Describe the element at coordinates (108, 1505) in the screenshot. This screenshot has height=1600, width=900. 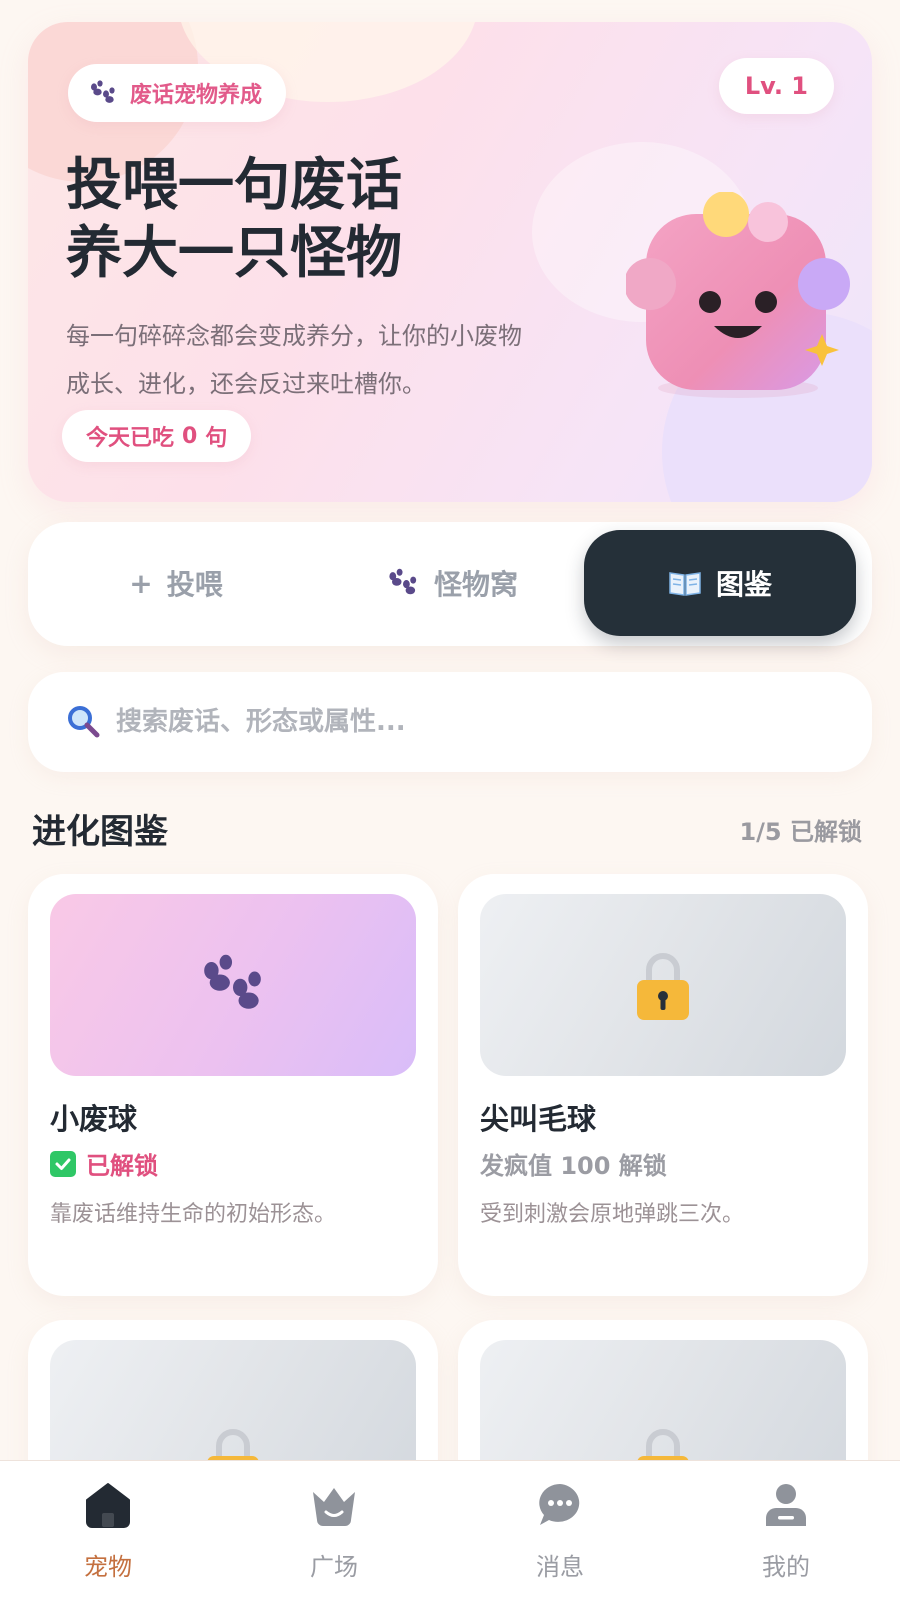
I see `home-icon` at that location.